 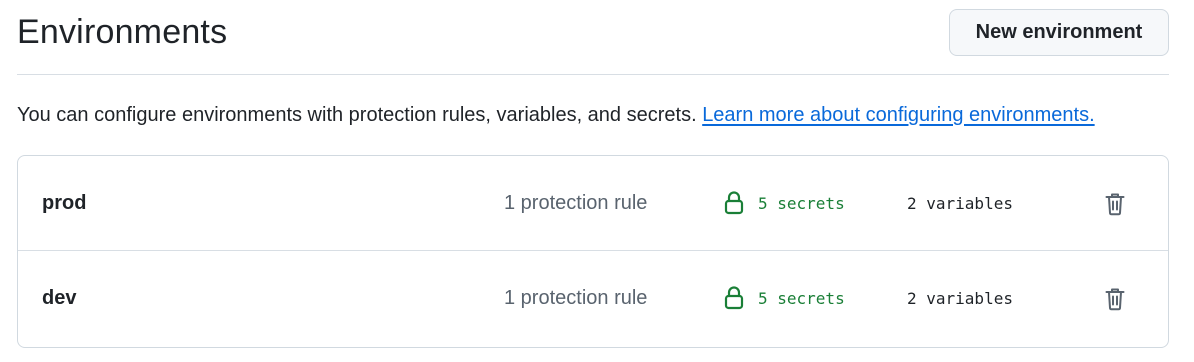 I want to click on environment-name-link: dev, so click(x=59, y=298).